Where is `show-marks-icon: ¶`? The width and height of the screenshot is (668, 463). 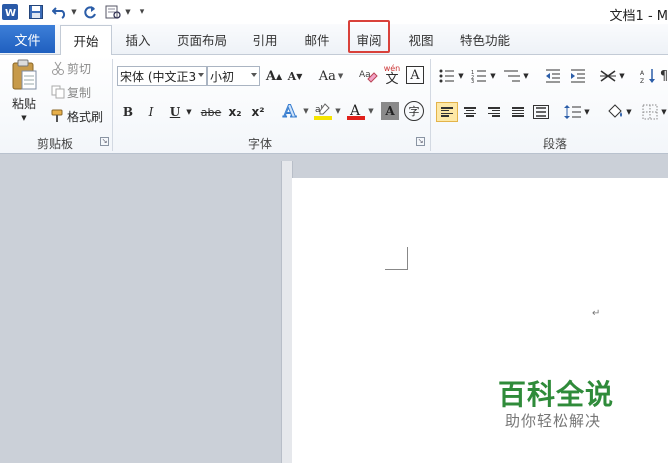 show-marks-icon: ¶ is located at coordinates (664, 76).